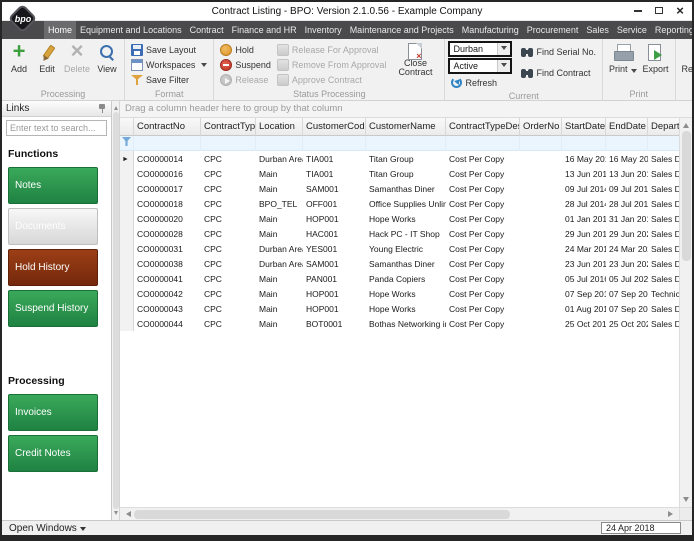 Image resolution: width=694 pixels, height=541 pixels. I want to click on filter-cell-contractno, so click(167, 143).